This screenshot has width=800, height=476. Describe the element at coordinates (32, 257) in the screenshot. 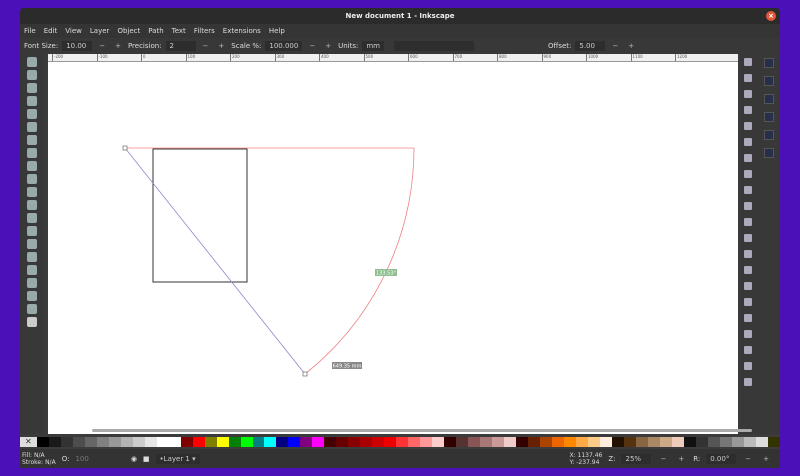

I see `tweak-tool-icon` at that location.